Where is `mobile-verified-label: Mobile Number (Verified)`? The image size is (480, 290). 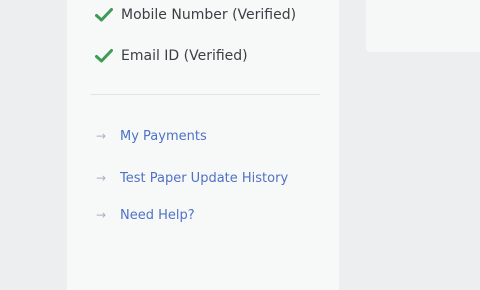 mobile-verified-label: Mobile Number (Verified) is located at coordinates (209, 15).